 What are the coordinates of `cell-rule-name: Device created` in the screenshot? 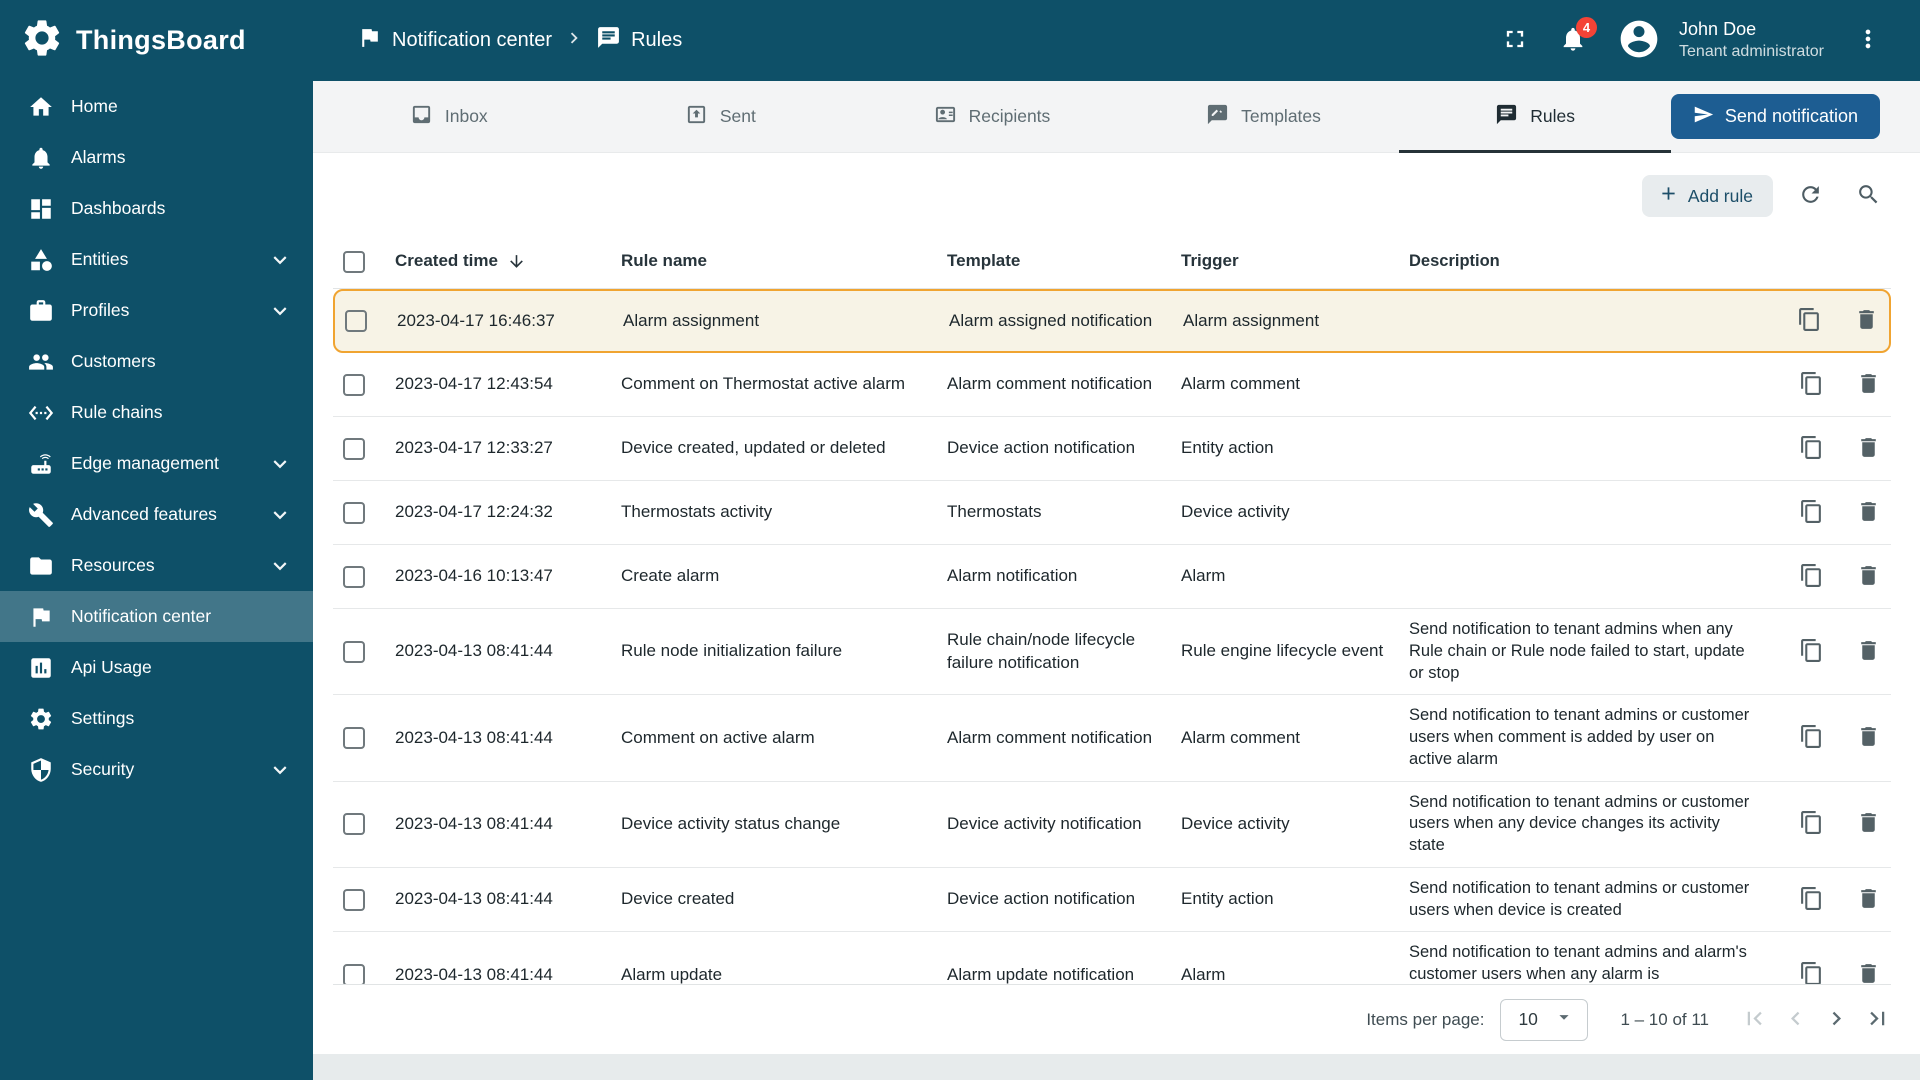 It's located at (678, 899).